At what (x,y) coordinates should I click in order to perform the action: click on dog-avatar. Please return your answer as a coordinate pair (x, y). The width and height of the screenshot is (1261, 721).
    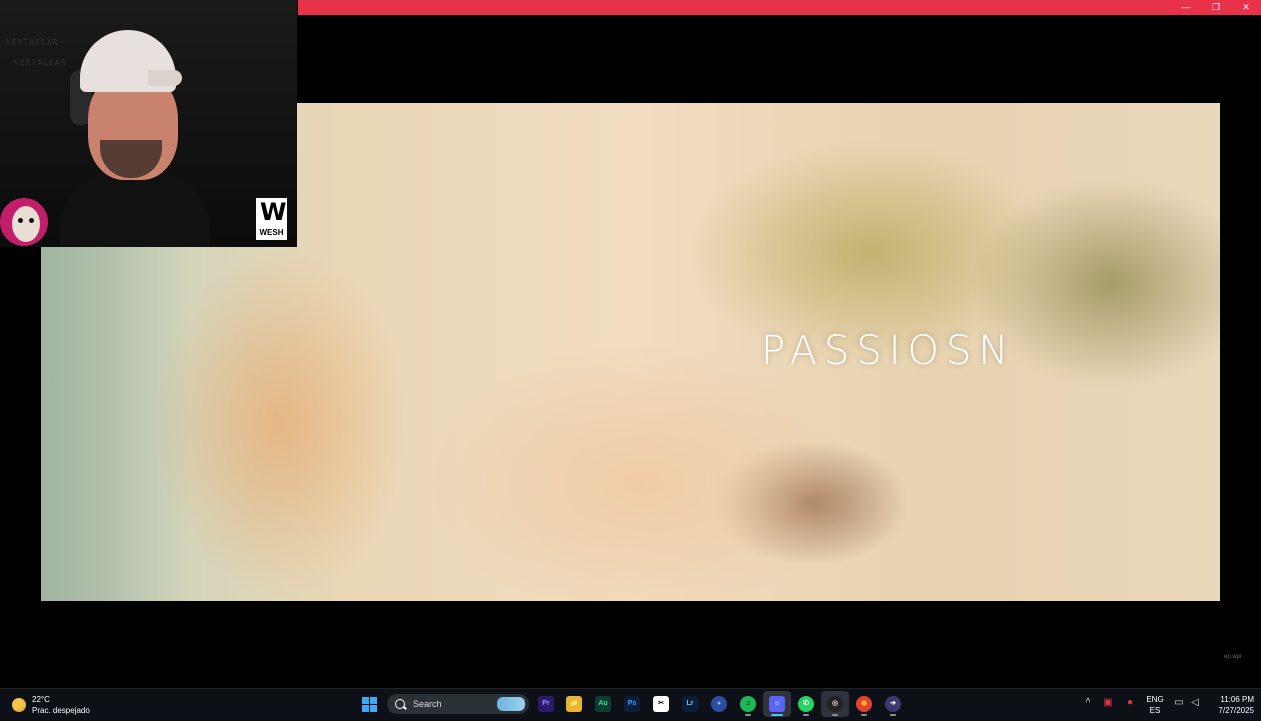
    Looking at the image, I should click on (24, 222).